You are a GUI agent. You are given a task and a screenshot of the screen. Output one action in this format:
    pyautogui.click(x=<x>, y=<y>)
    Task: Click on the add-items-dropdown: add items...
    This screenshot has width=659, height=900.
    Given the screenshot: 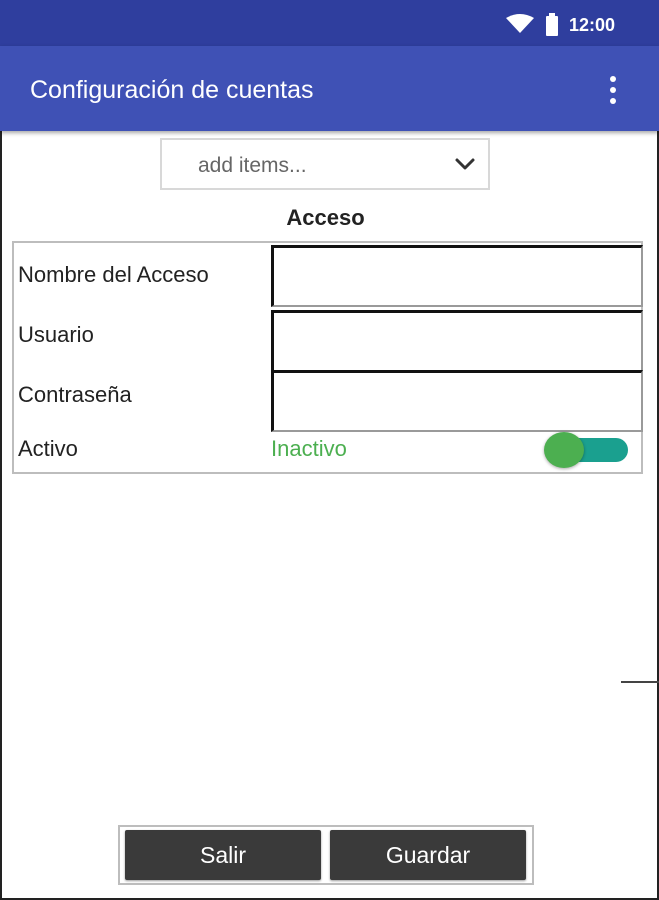 What is the action you would take?
    pyautogui.click(x=325, y=164)
    